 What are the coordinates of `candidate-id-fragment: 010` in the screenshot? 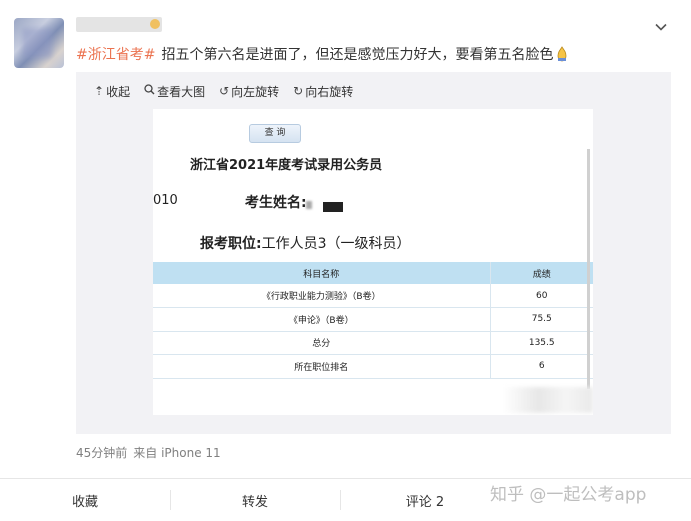 It's located at (165, 200).